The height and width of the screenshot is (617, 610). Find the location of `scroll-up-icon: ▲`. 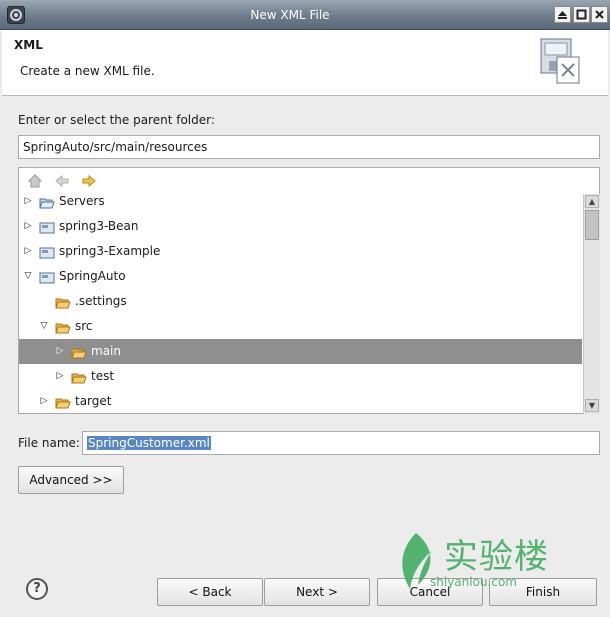

scroll-up-icon: ▲ is located at coordinates (592, 201).